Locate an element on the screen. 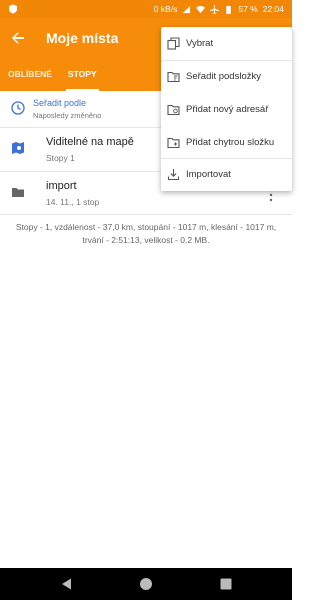  menu-item-import: Importovat is located at coordinates (226, 174).